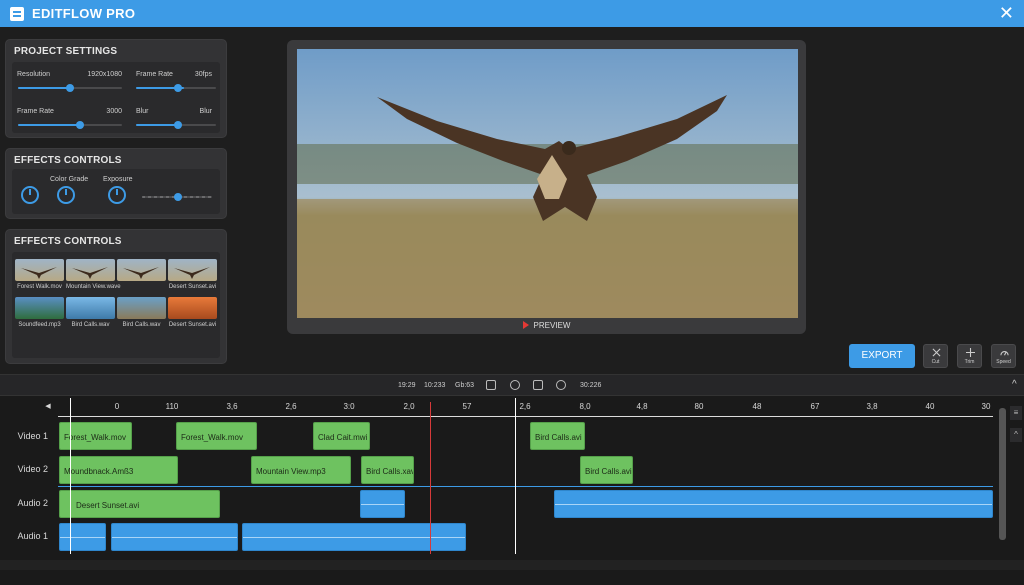  Describe the element at coordinates (341, 436) in the screenshot. I see `video-clip: Clad Cait.mwi` at that location.